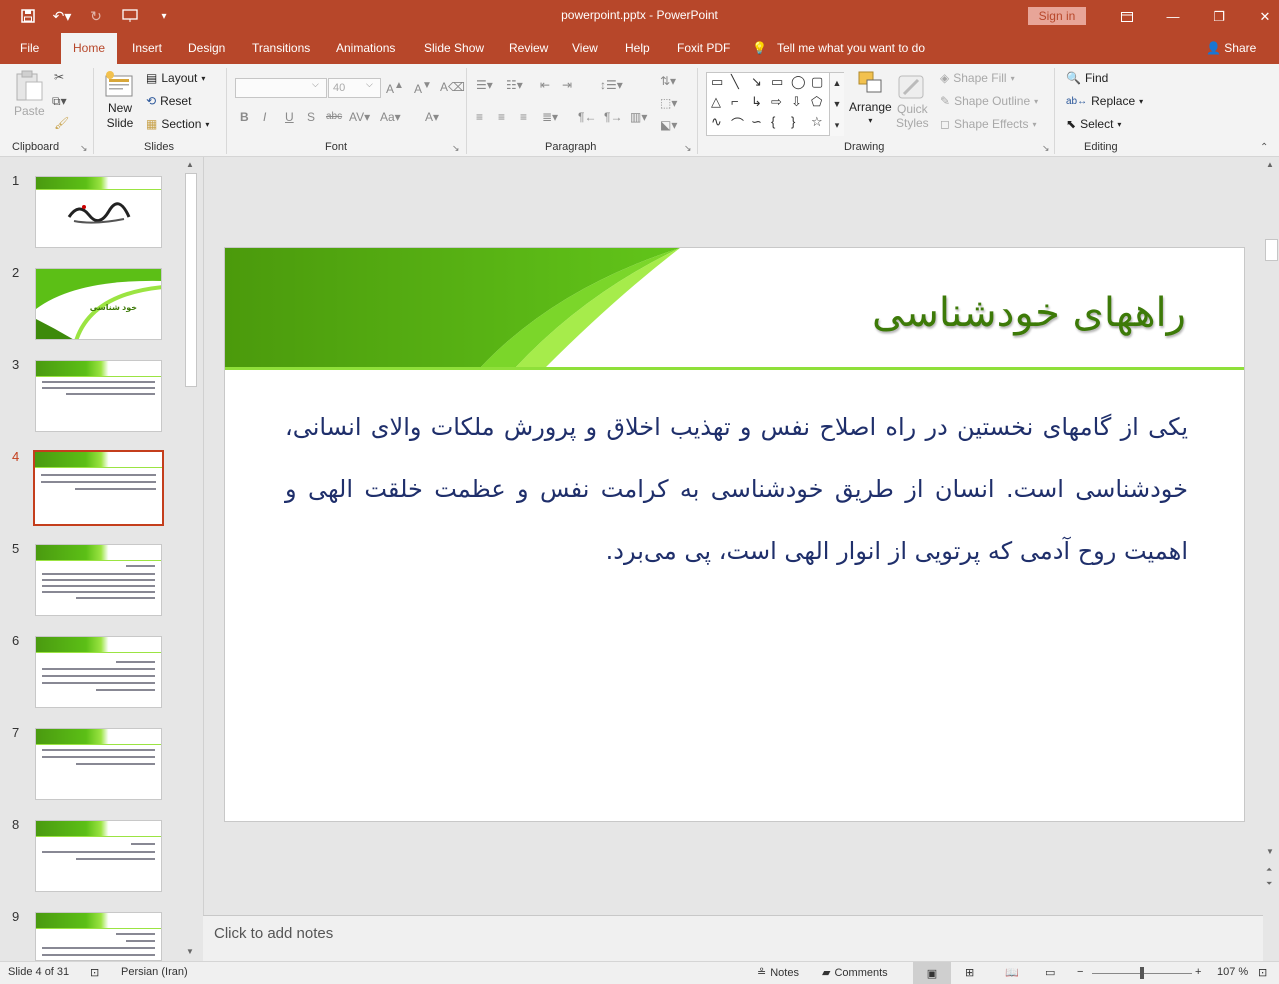  What do you see at coordinates (1127, 16) in the screenshot?
I see `ribbon-display-options-icon` at bounding box center [1127, 16].